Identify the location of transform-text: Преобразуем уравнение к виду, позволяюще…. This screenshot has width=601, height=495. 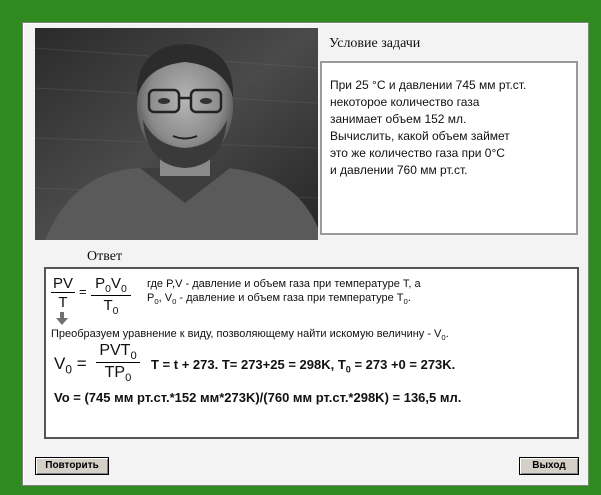
(250, 335).